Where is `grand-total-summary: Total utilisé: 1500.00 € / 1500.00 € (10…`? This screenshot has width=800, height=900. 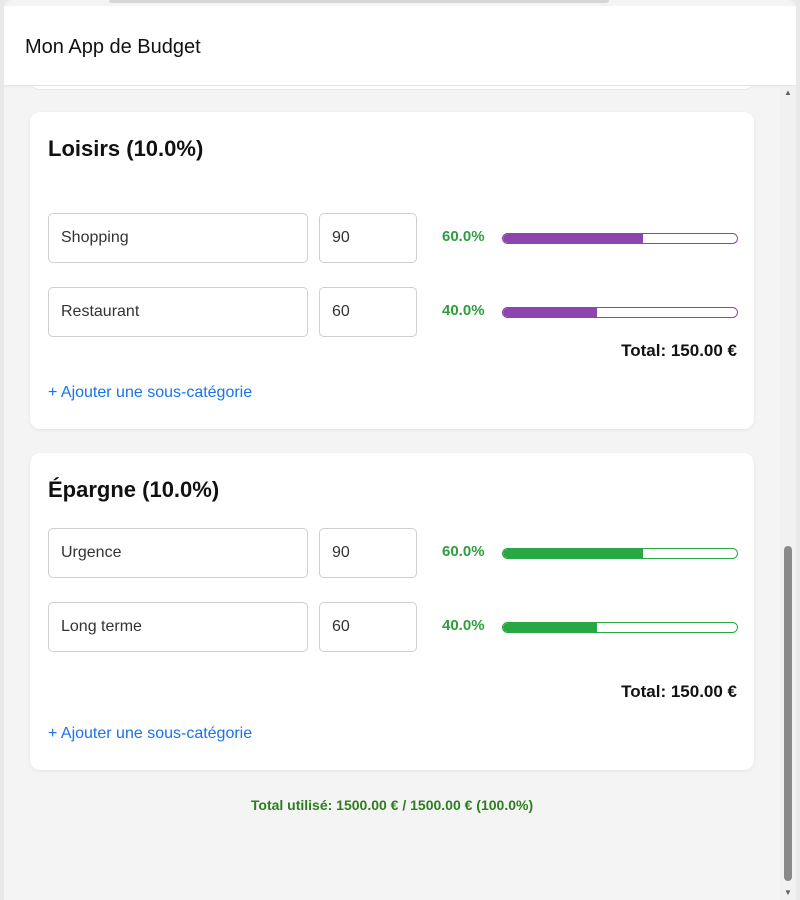 grand-total-summary: Total utilisé: 1500.00 € / 1500.00 € (10… is located at coordinates (392, 805).